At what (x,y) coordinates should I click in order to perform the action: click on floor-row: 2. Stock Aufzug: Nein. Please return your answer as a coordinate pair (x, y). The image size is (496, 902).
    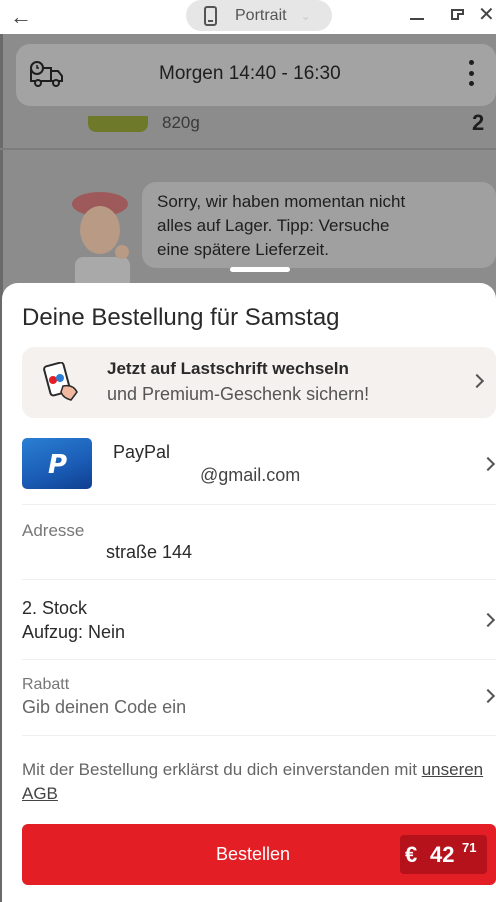
    Looking at the image, I should click on (259, 626).